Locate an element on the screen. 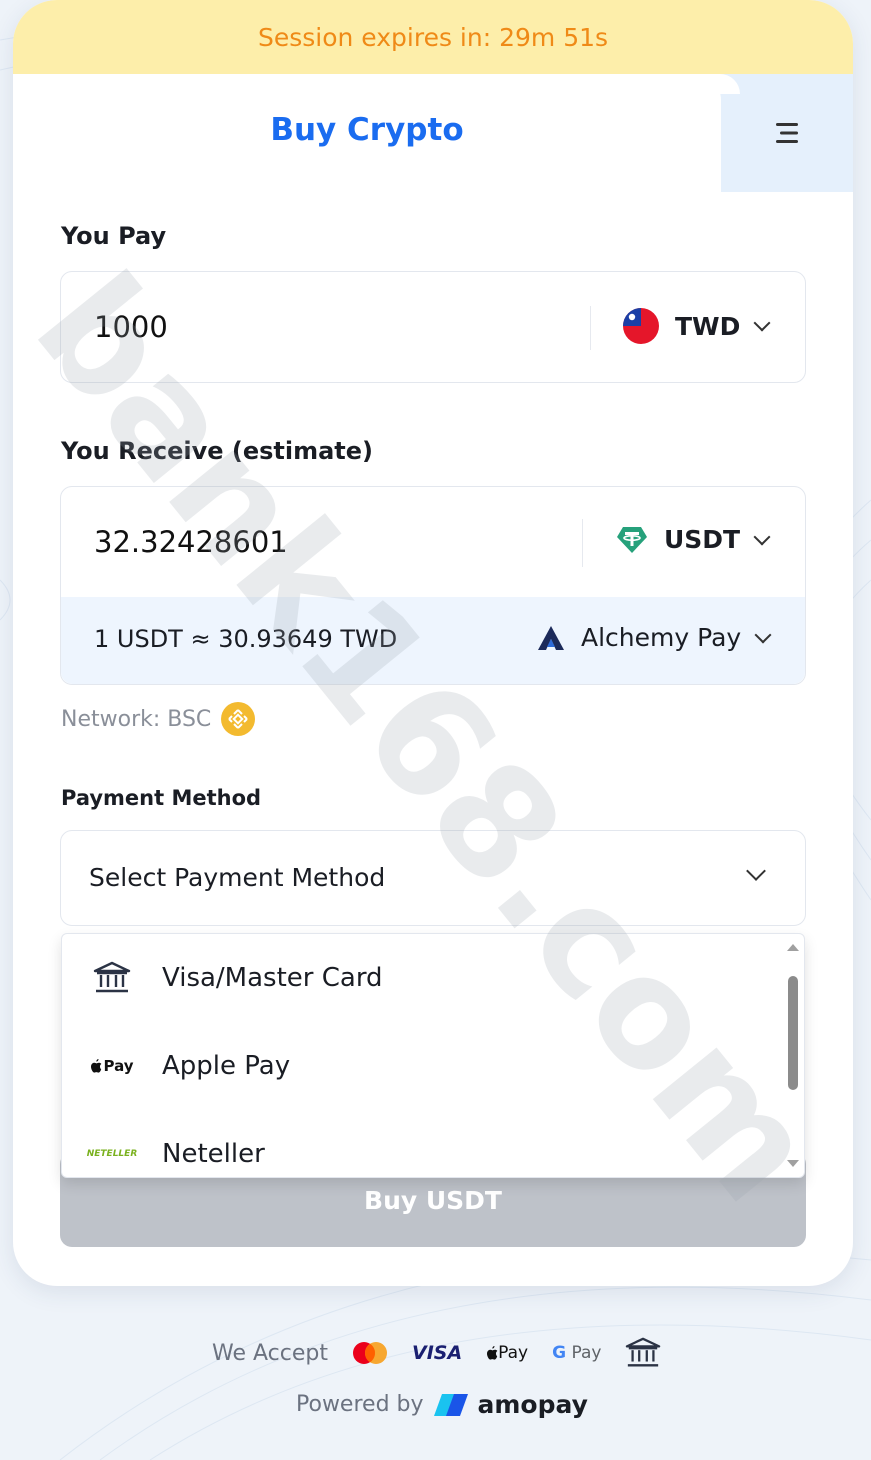 The image size is (871, 1460). accepted-payments: We Accept VISA Pay G Pay is located at coordinates (436, 1353).